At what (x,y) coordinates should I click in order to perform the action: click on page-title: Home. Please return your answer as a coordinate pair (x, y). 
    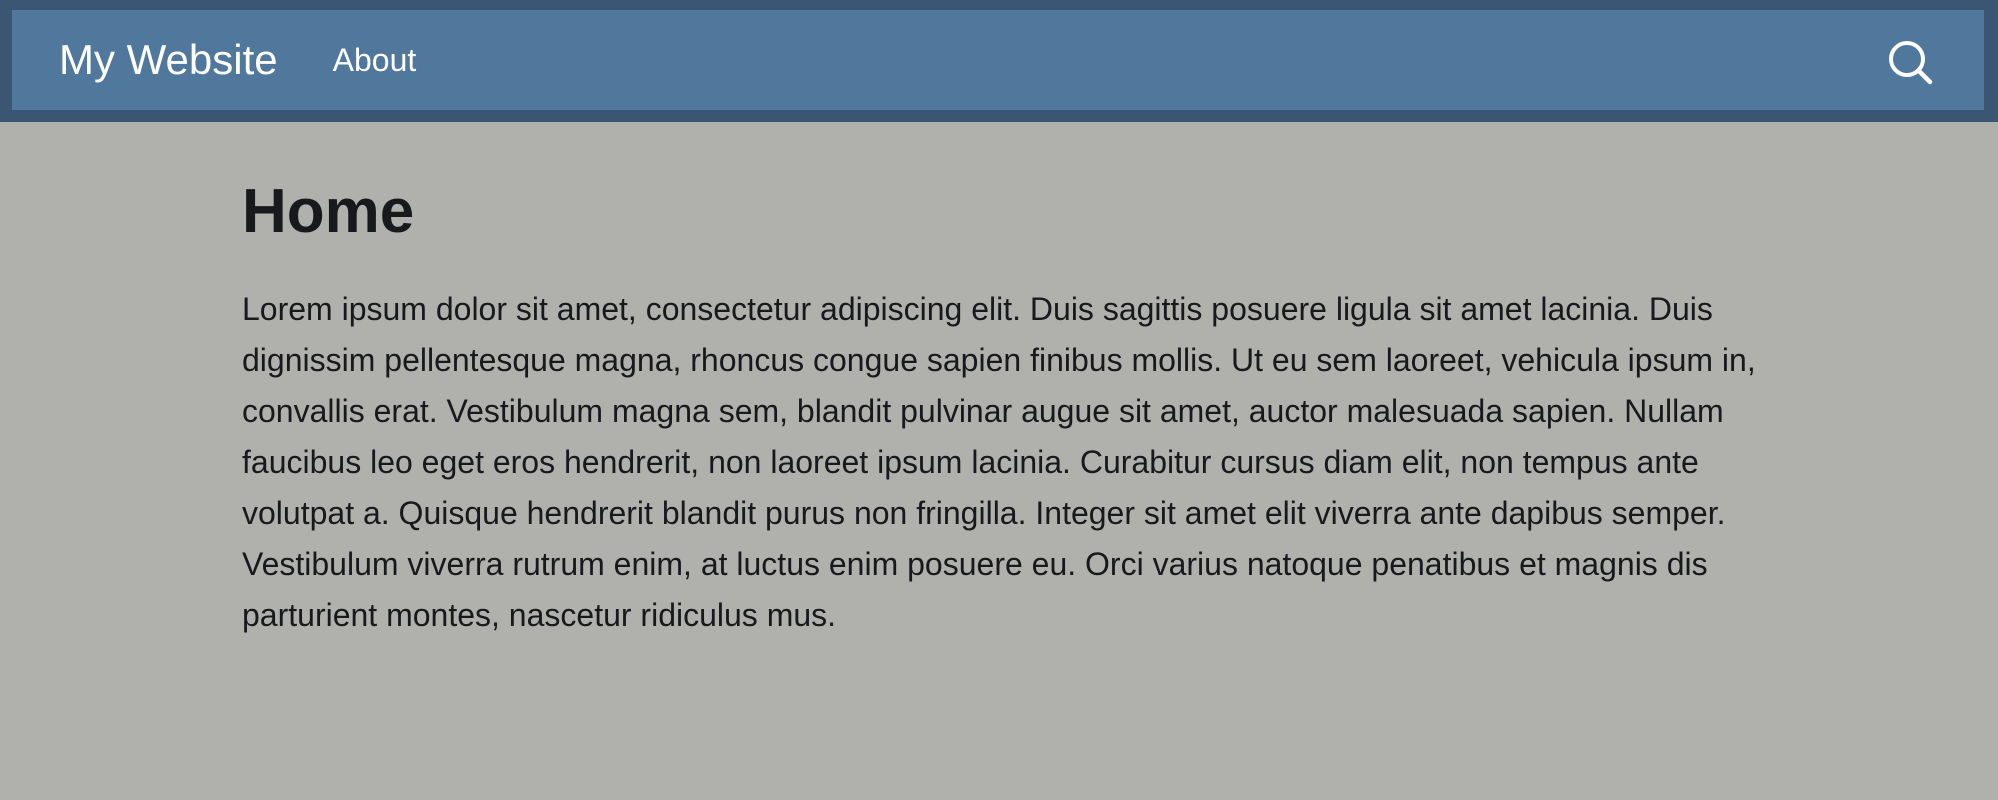
    Looking at the image, I should click on (328, 211).